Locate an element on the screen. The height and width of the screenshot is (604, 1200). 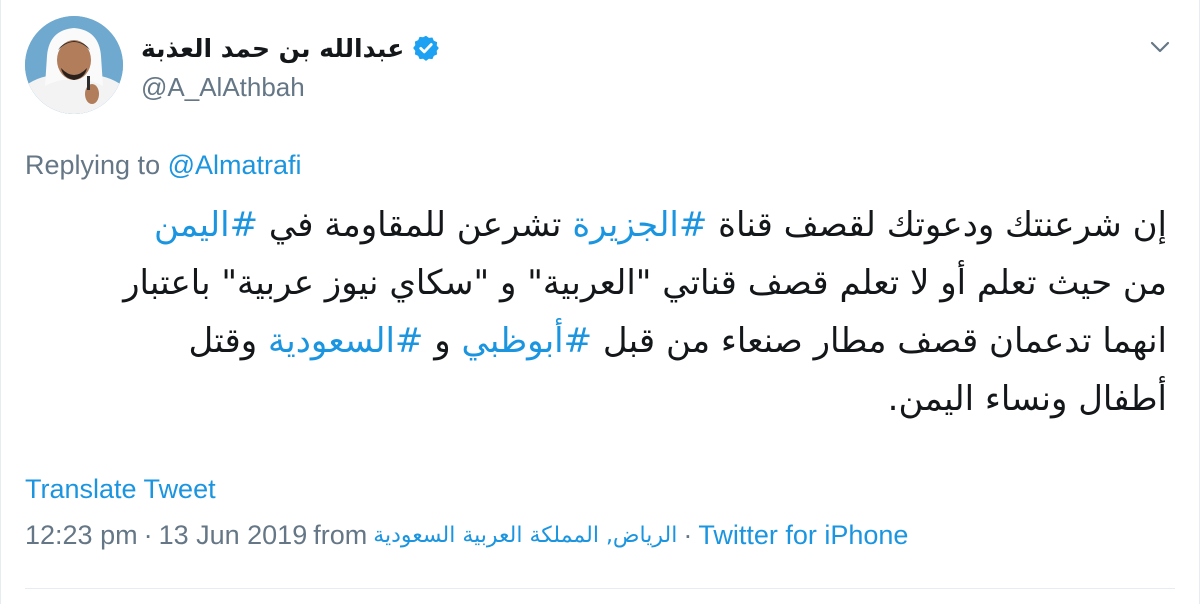
tweet-source-link: Twitter for iPhone is located at coordinates (803, 535).